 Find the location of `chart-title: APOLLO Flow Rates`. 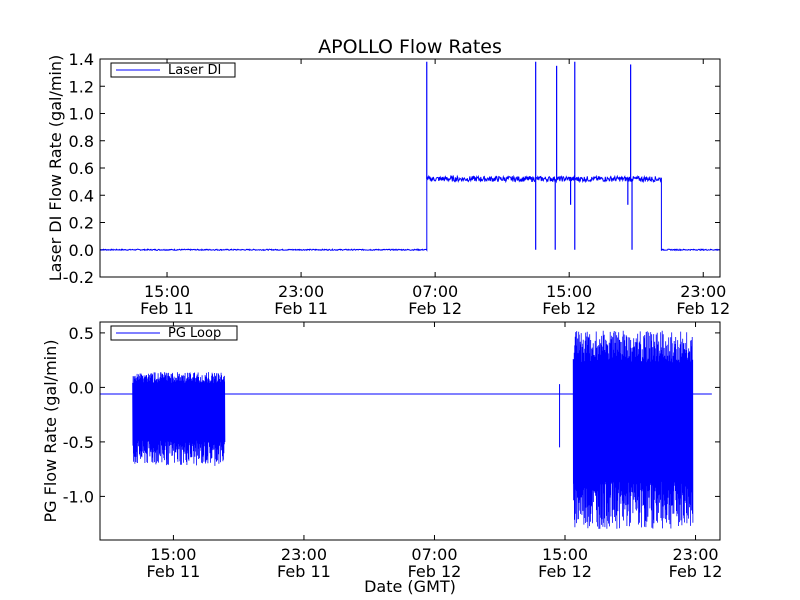

chart-title: APOLLO Flow Rates is located at coordinates (410, 47).